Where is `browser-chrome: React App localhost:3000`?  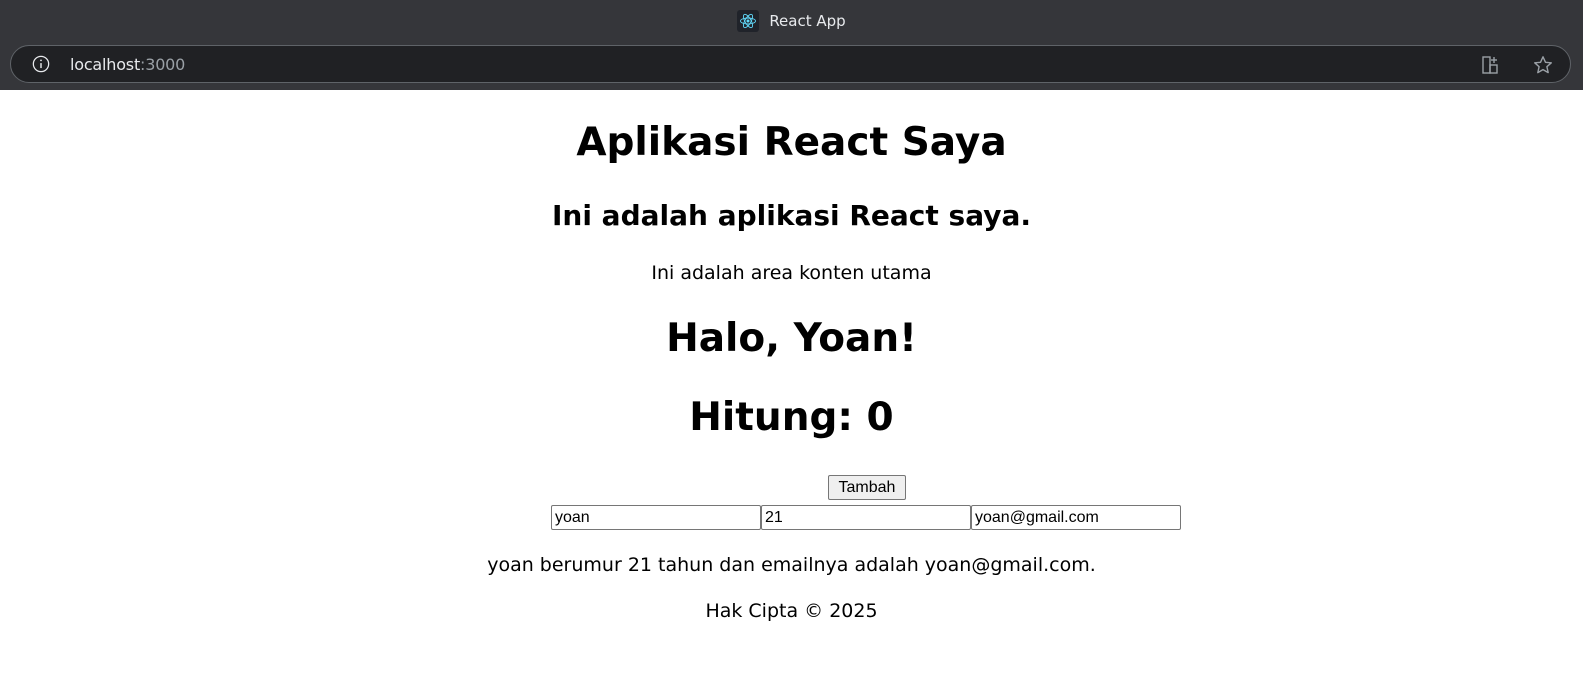 browser-chrome: React App localhost:3000 is located at coordinates (791, 45).